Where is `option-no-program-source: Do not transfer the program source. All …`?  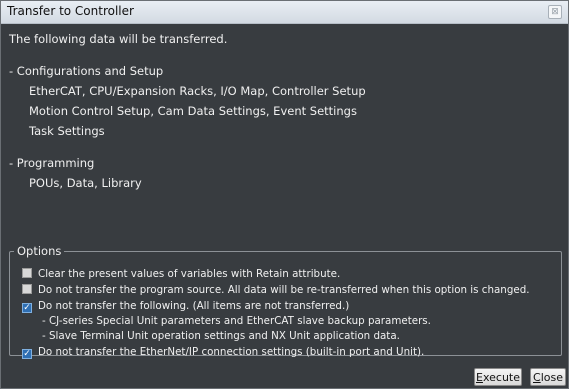 option-no-program-source: Do not transfer the program source. All … is located at coordinates (276, 290).